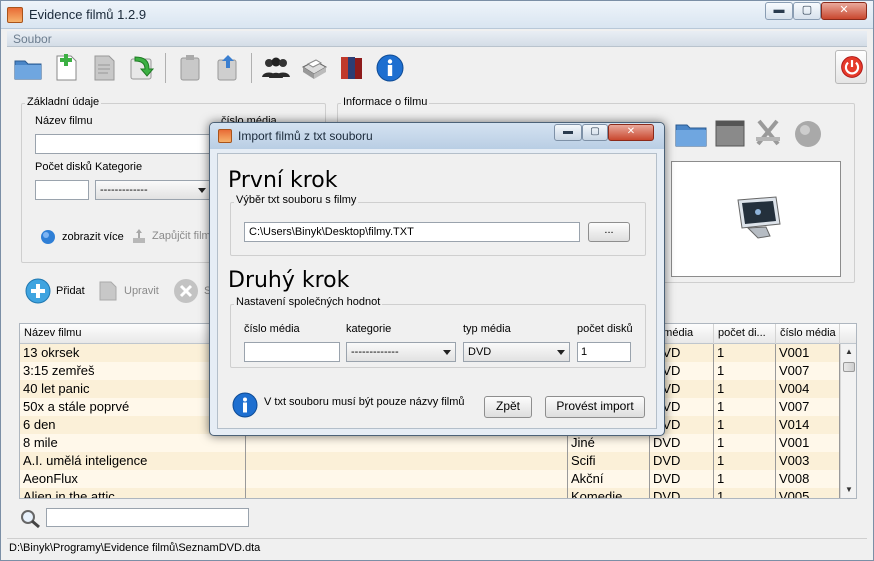 Image resolution: width=874 pixels, height=561 pixels. What do you see at coordinates (133, 493) in the screenshot?
I see `table-cell: Alien in the attic` at bounding box center [133, 493].